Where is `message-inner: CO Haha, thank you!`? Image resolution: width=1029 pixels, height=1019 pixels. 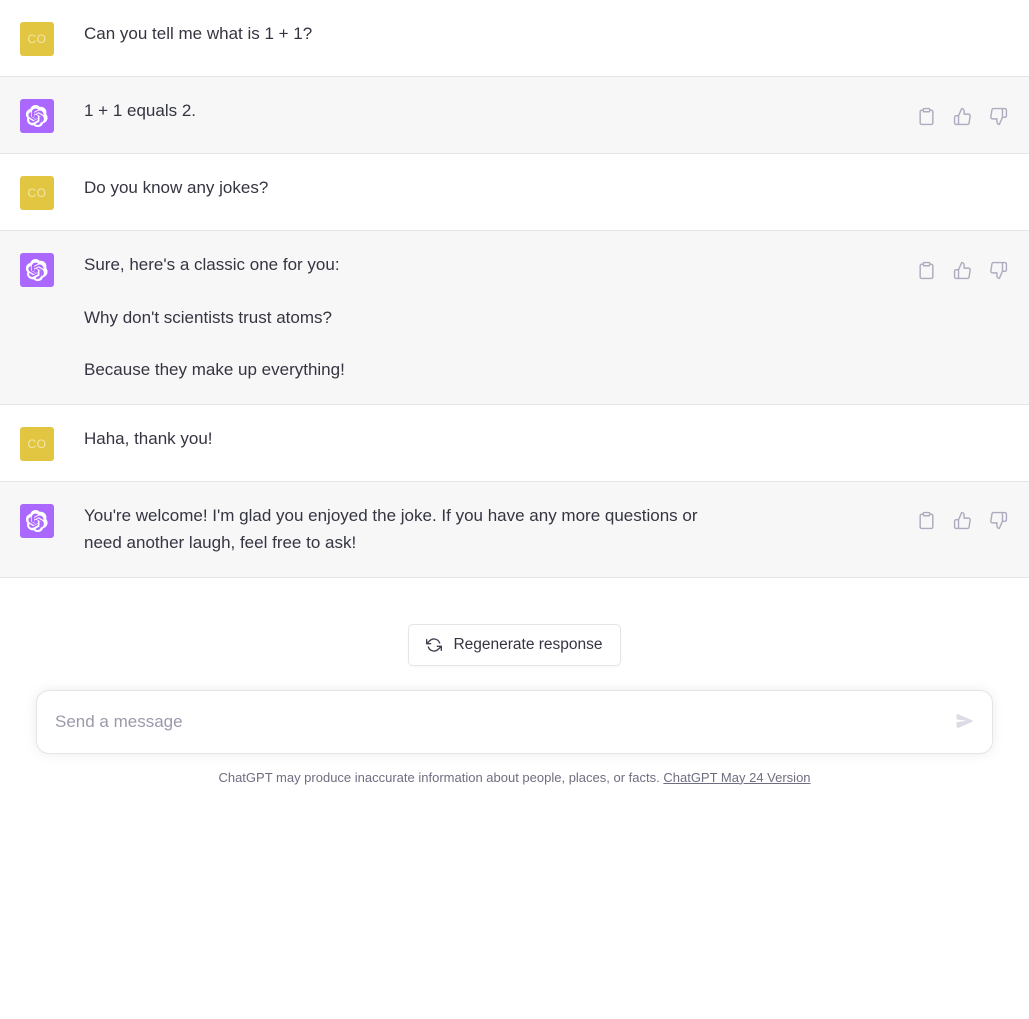
message-inner: CO Haha, thank you! is located at coordinates (514, 443).